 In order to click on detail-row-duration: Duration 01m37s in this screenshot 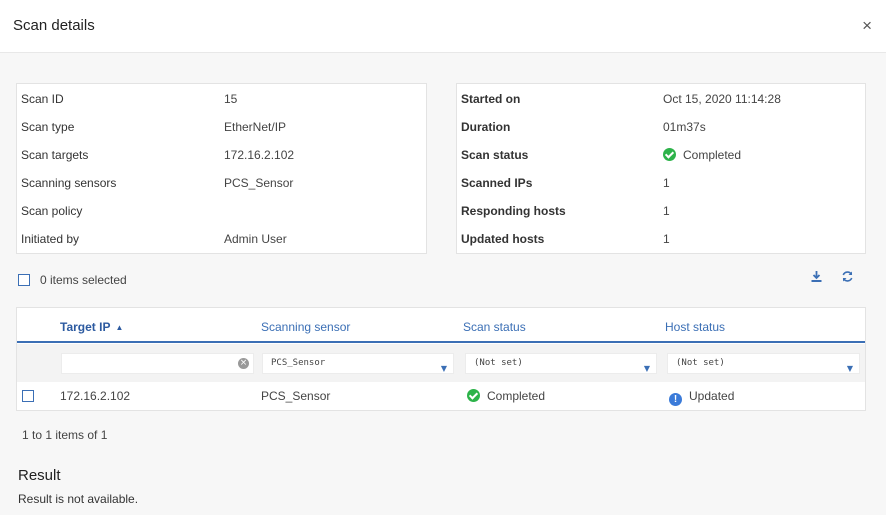, I will do `click(661, 127)`.